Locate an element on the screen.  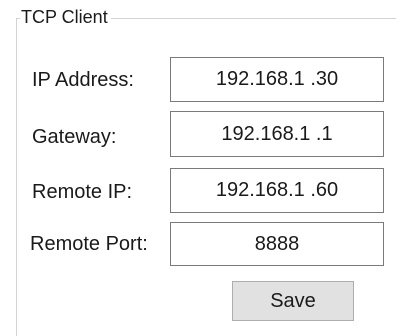
gateway-field is located at coordinates (277, 134).